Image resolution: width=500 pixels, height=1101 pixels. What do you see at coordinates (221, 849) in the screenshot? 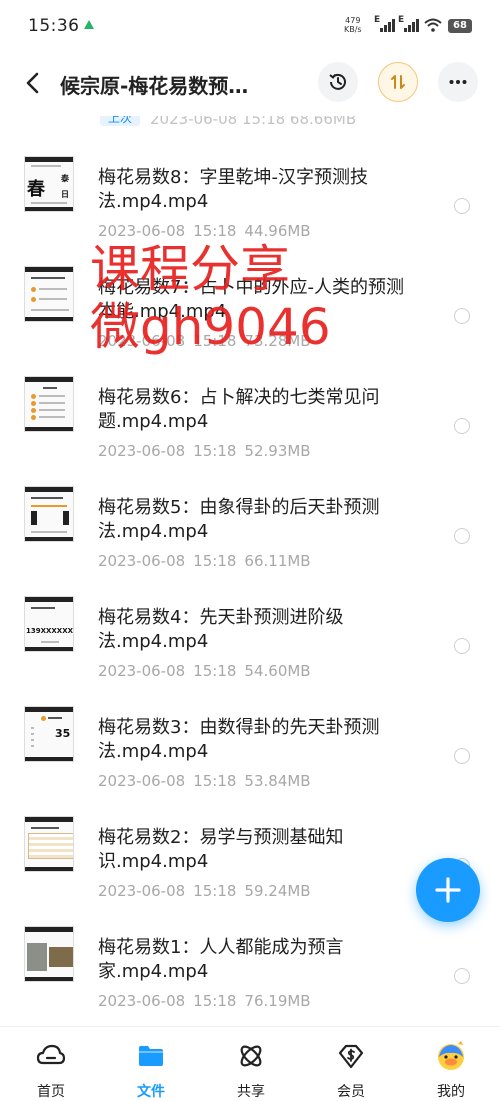
I see `file-name: 梅花易数2：易学与预测基础知识.mp4.mp4` at bounding box center [221, 849].